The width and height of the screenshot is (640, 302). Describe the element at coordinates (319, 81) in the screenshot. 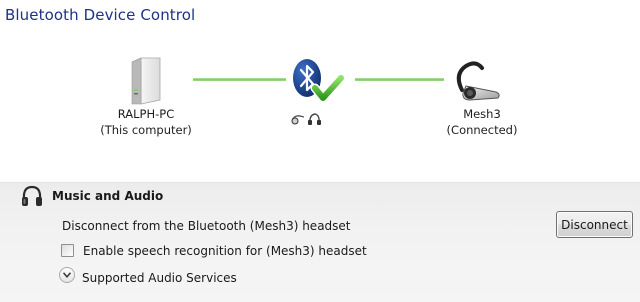

I see `bluetooth-connected-check-icon` at that location.